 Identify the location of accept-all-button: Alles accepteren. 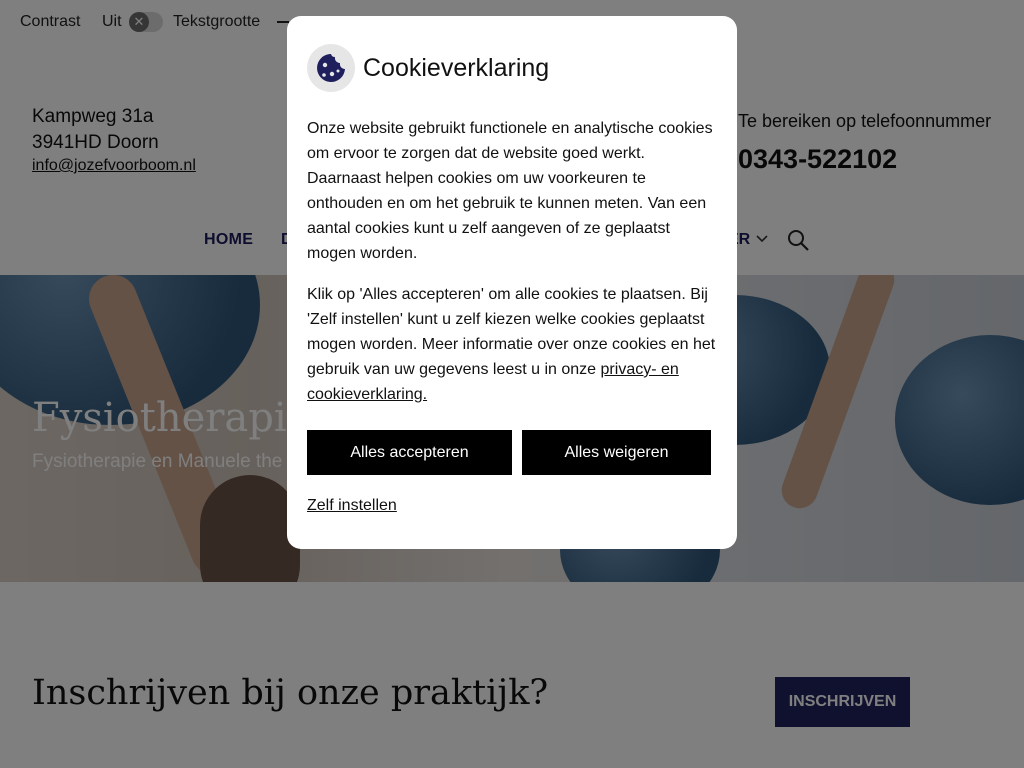
(409, 452).